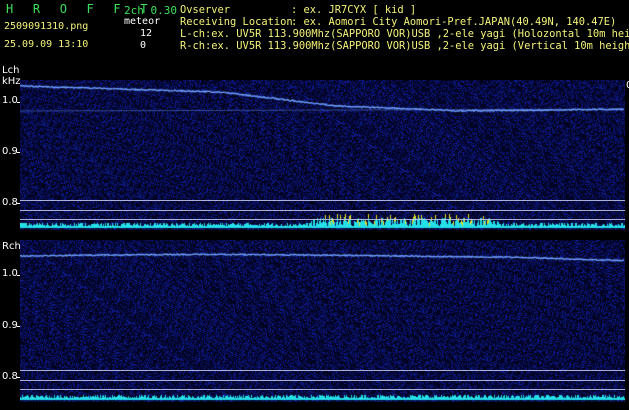 This screenshot has height=410, width=629. What do you see at coordinates (150, 10) in the screenshot?
I see `channel-version-label: 2ch 0.30` at bounding box center [150, 10].